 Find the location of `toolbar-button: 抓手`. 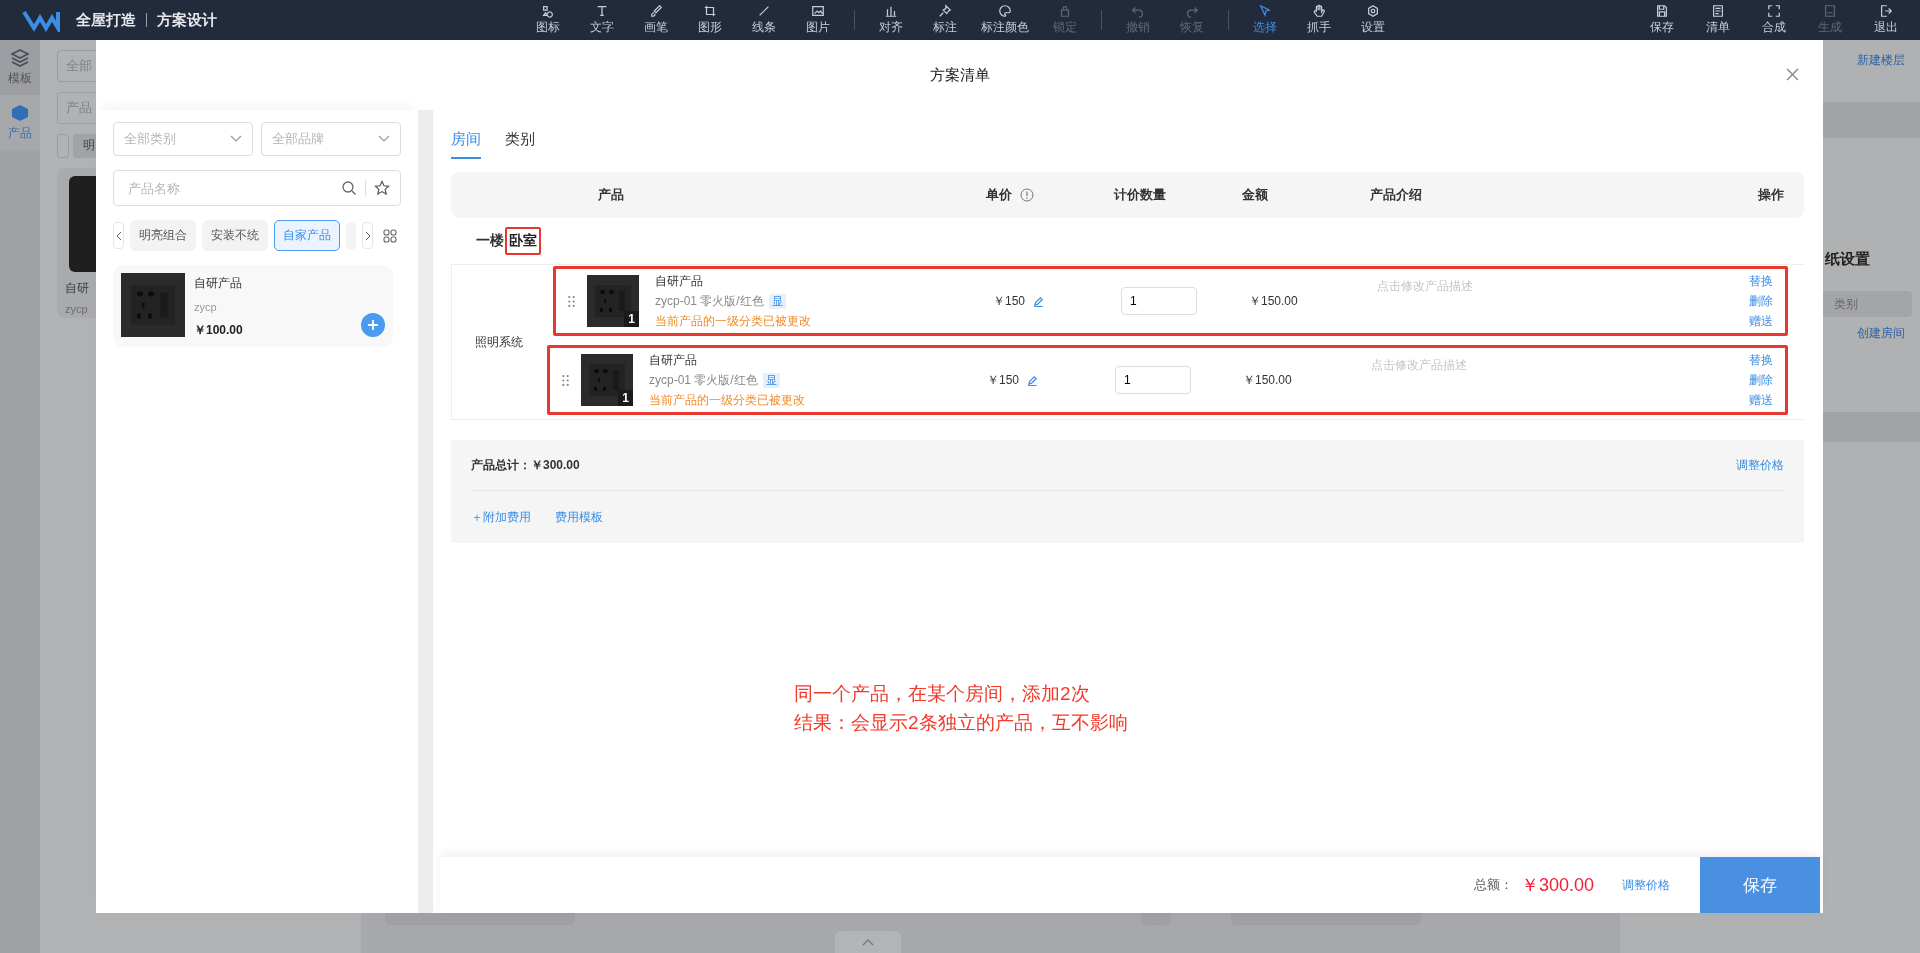

toolbar-button: 抓手 is located at coordinates (1318, 20).